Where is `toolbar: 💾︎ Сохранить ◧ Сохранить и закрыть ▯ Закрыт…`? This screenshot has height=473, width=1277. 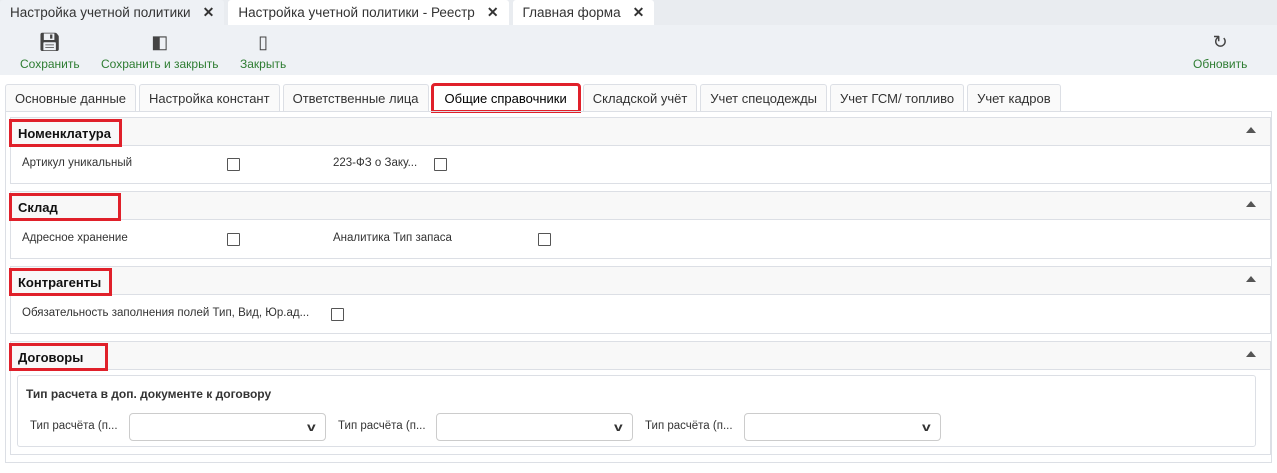
toolbar: 💾︎ Сохранить ◧ Сохранить и закрыть ▯ Закрыт… is located at coordinates (638, 50).